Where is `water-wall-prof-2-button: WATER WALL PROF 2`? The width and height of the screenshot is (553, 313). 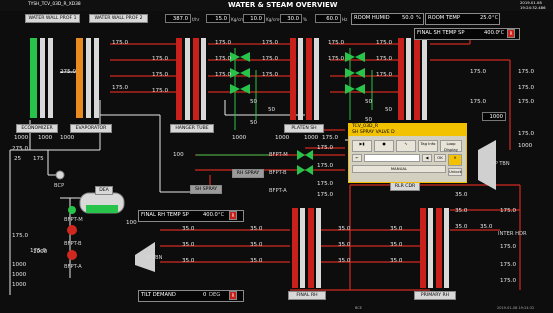 water-wall-prof-2-button: WATER WALL PROF 2 is located at coordinates (118, 18).